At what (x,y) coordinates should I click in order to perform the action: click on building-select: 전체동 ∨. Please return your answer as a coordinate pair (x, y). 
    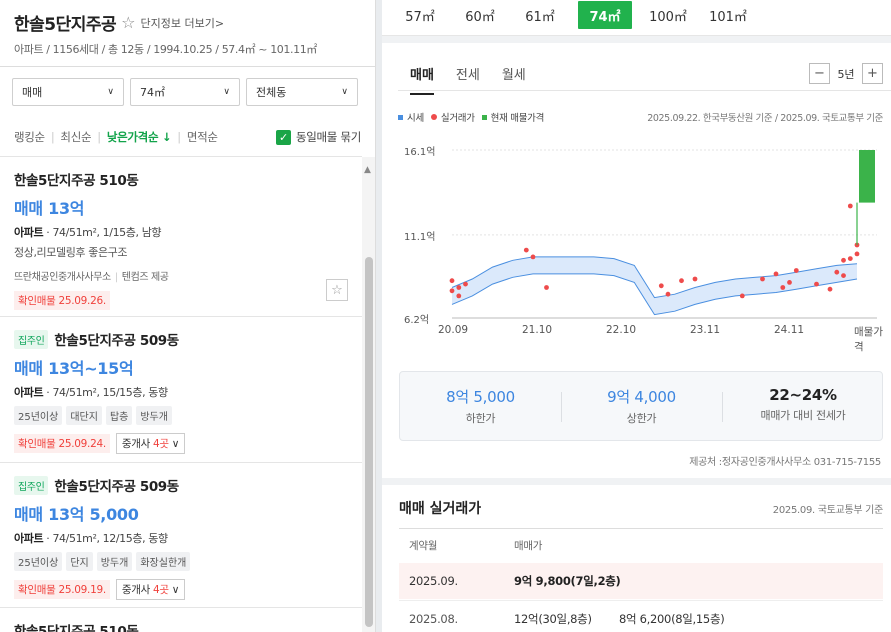
    Looking at the image, I should click on (302, 92).